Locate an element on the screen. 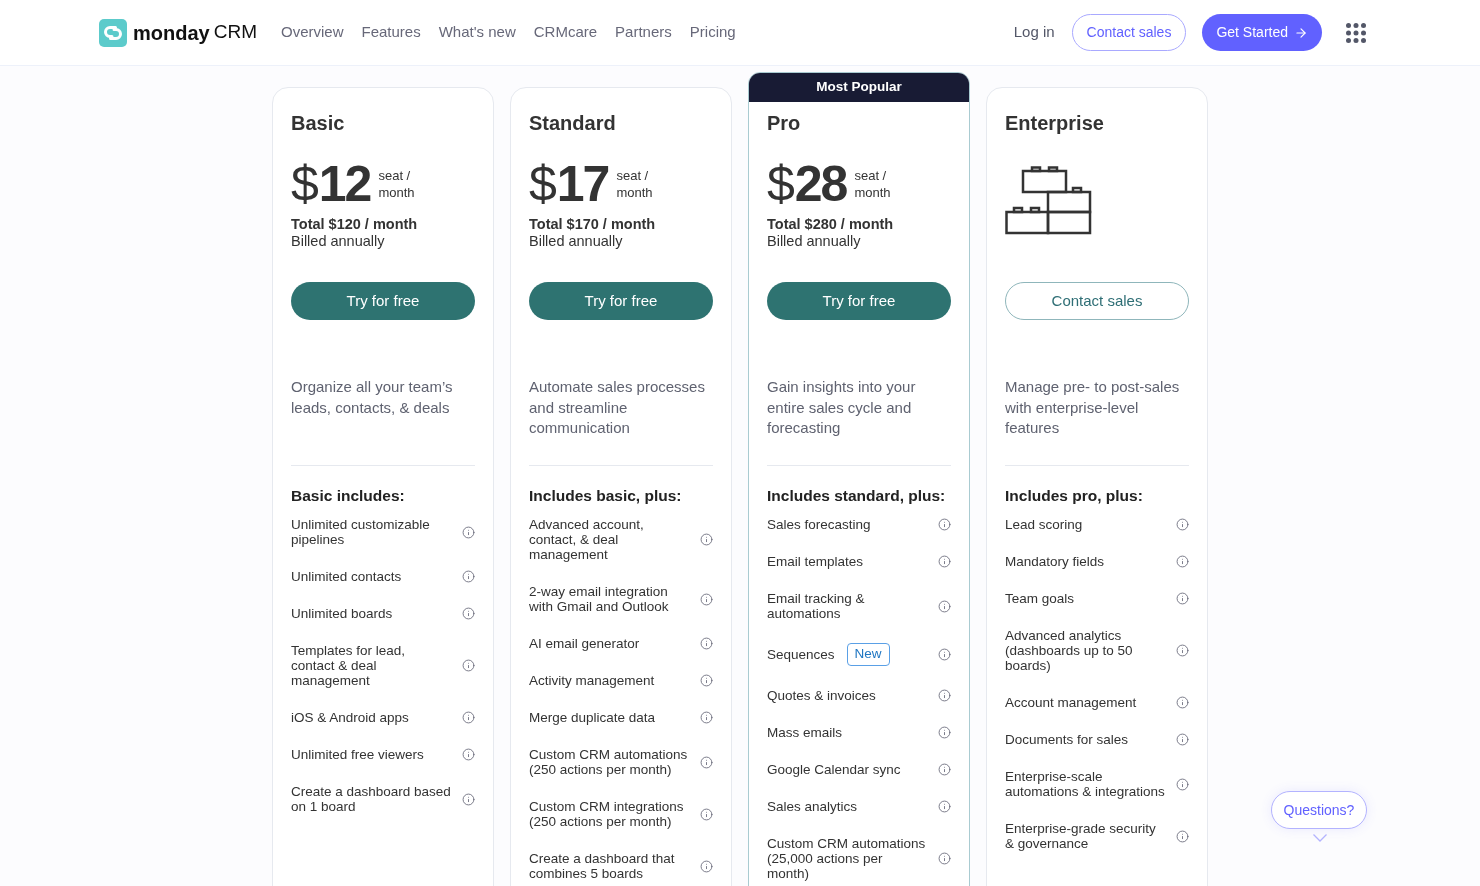 Image resolution: width=1480 pixels, height=886 pixels. apps-grid-icon is located at coordinates (1356, 32).